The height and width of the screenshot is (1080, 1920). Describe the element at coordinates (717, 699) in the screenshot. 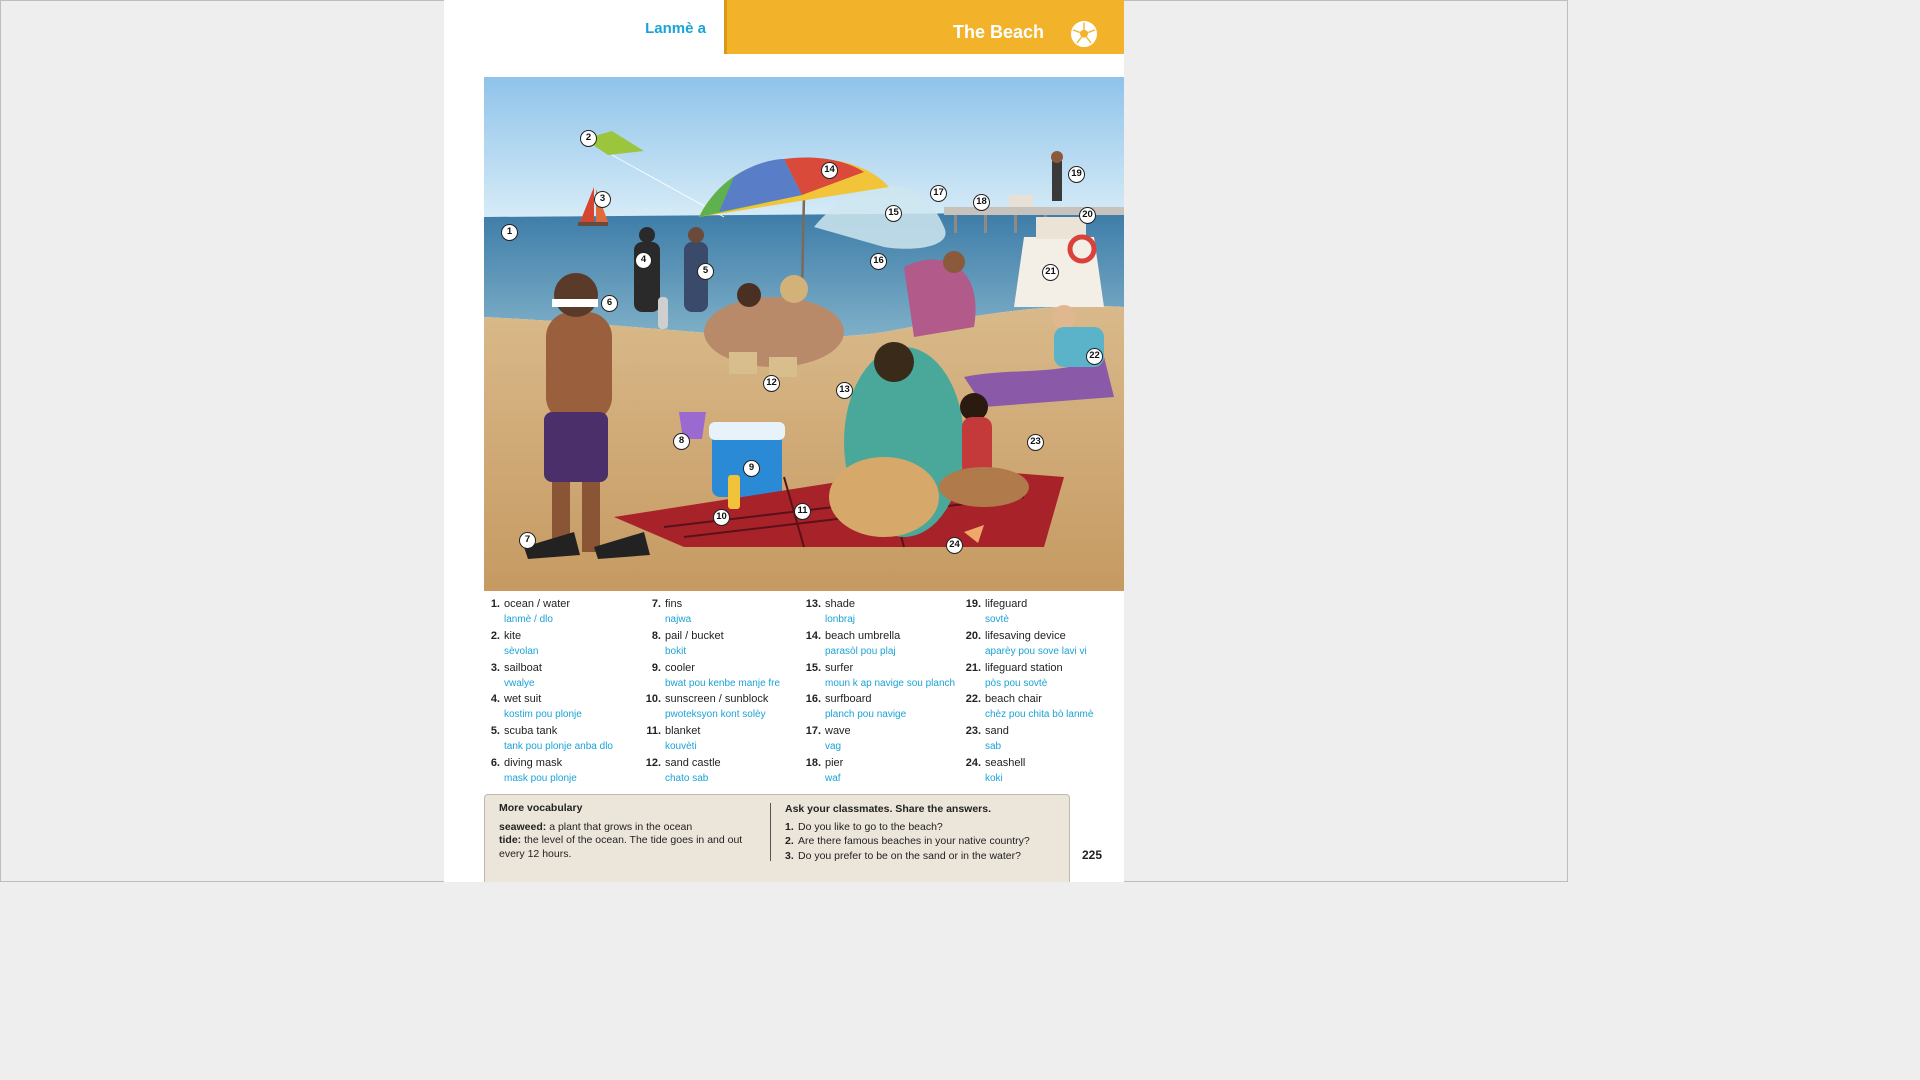

I see `vocab-term: sunscreen / sunblock` at that location.